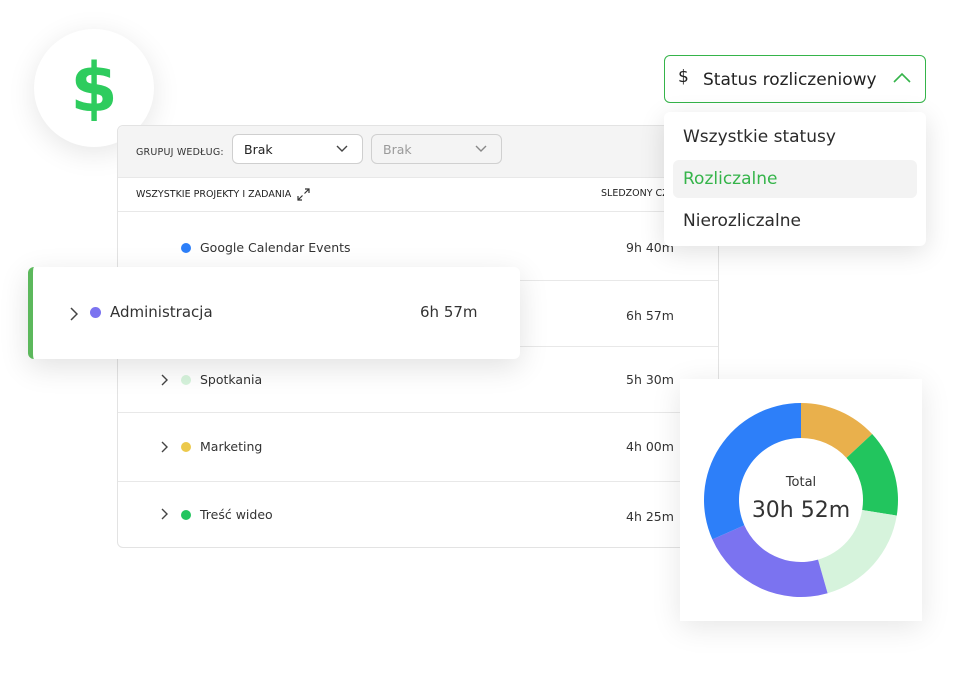 The height and width of the screenshot is (675, 964). What do you see at coordinates (650, 446) in the screenshot?
I see `project-time: 4h 00m` at bounding box center [650, 446].